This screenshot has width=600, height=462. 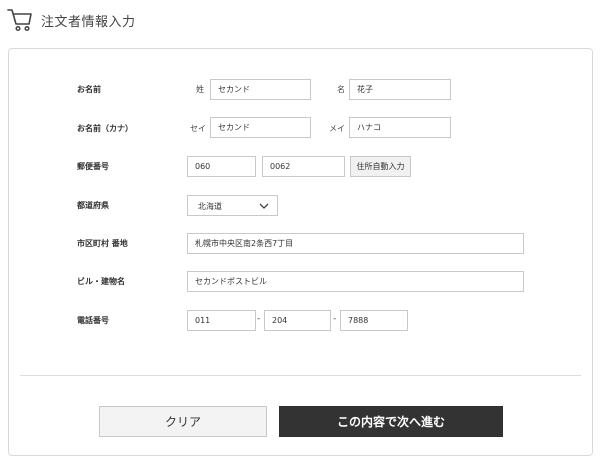 What do you see at coordinates (300, 20) in the screenshot?
I see `page-header: 注文者情報入力` at bounding box center [300, 20].